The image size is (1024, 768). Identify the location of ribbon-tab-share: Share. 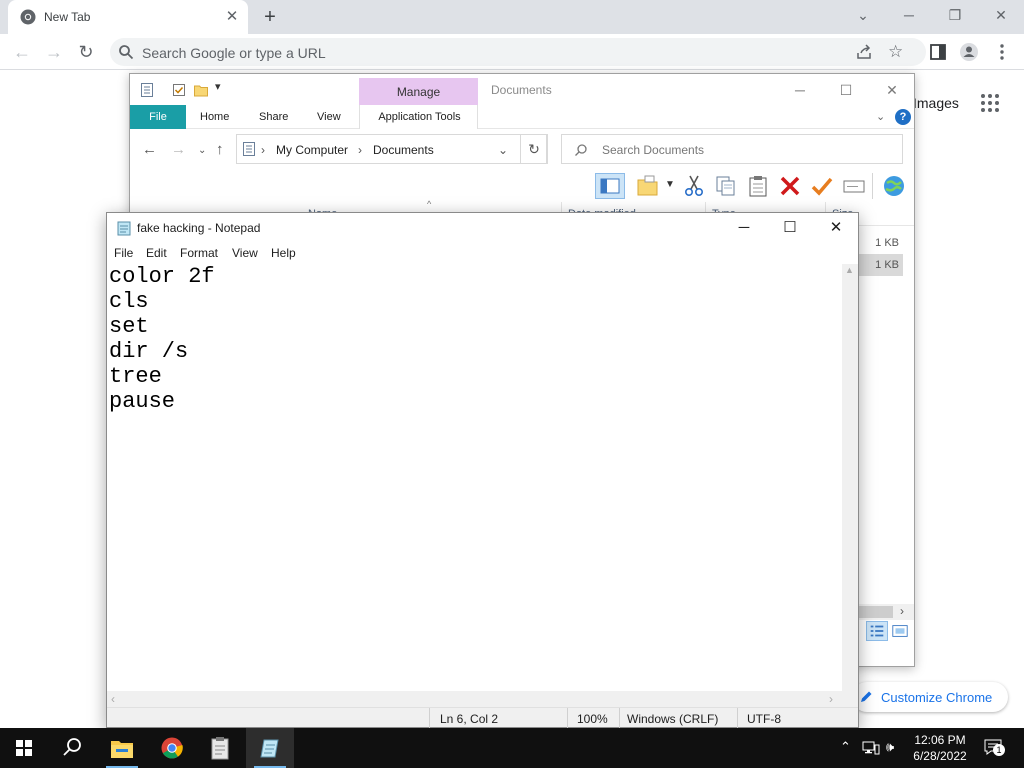
(273, 117).